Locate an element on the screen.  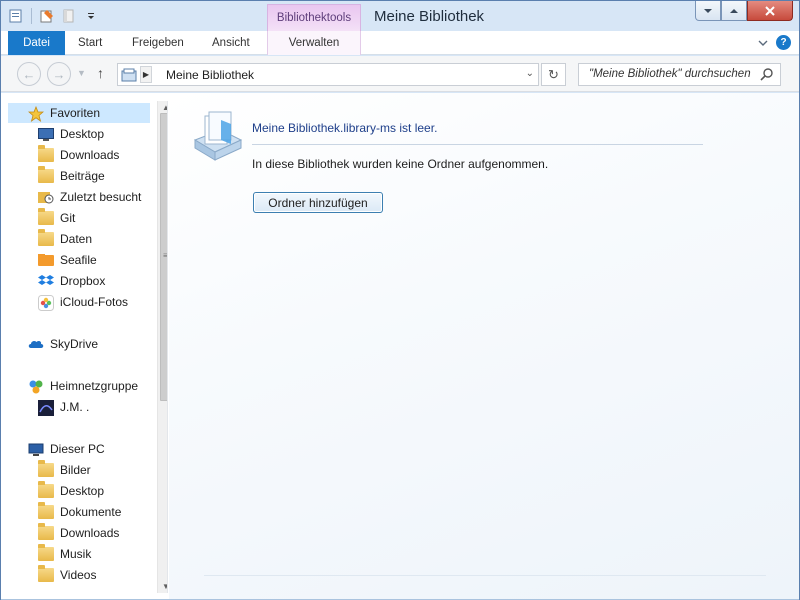
undo-icon is located at coordinates (69, 16).